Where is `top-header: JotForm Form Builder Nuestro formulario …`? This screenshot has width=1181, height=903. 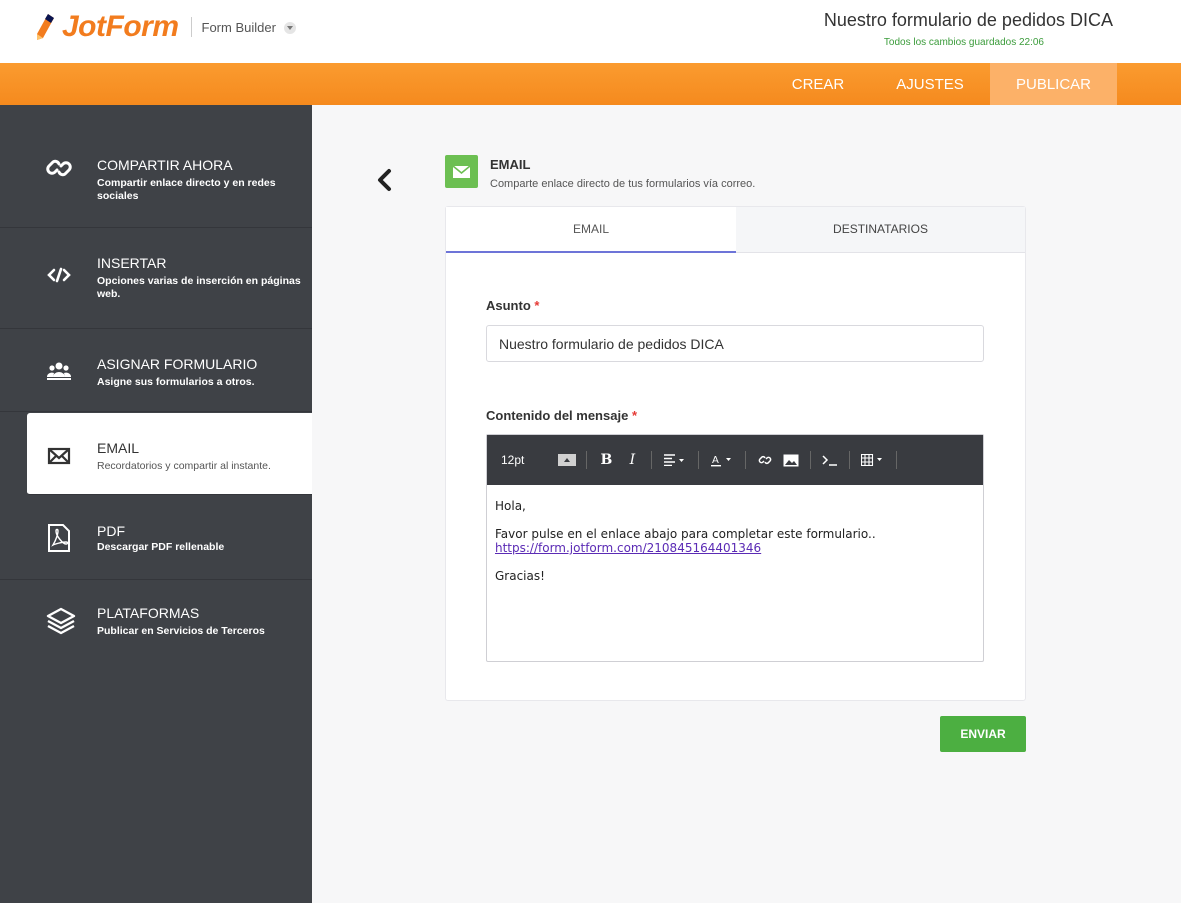 top-header: JotForm Form Builder Nuestro formulario … is located at coordinates (590, 31).